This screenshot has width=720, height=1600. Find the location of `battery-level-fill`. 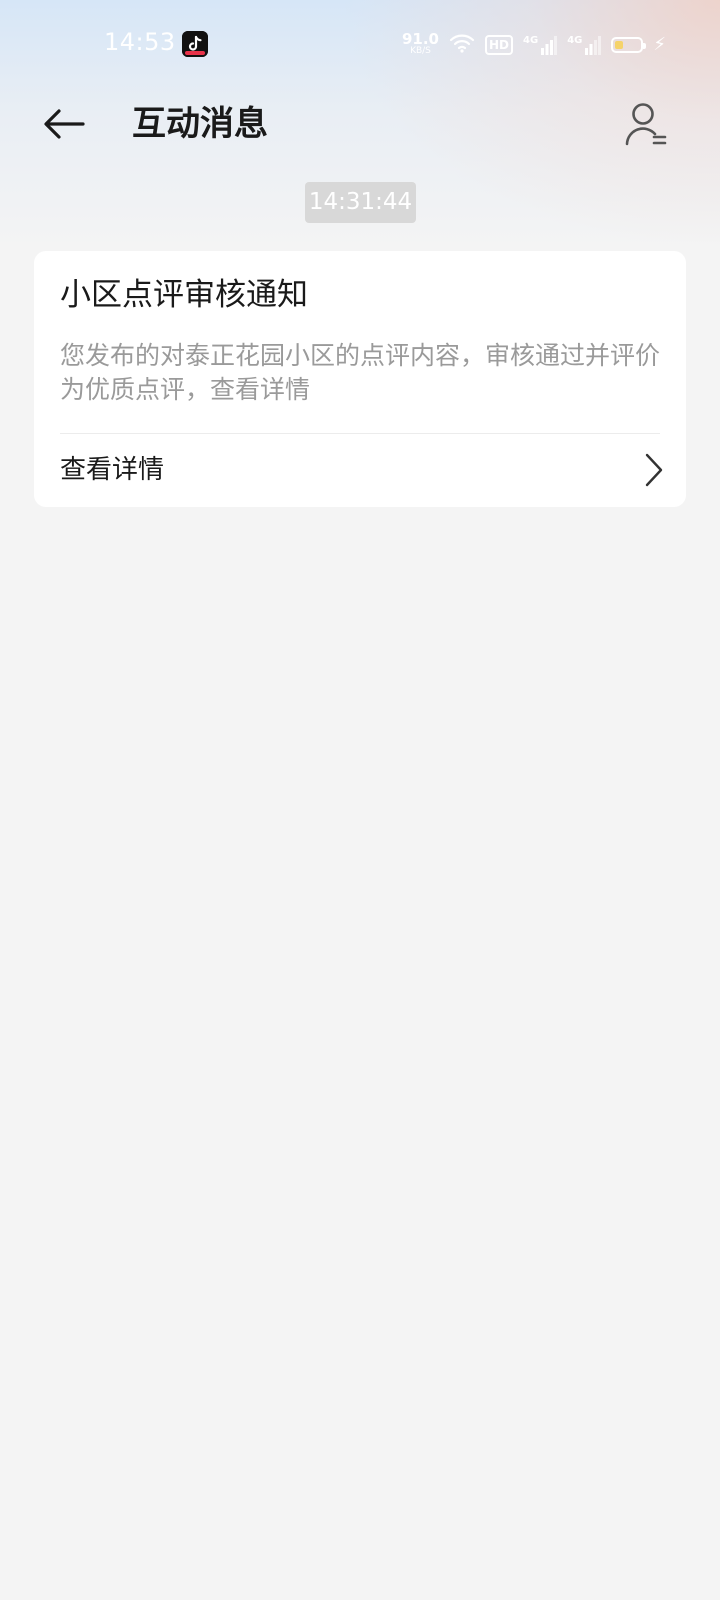

battery-level-fill is located at coordinates (619, 45).